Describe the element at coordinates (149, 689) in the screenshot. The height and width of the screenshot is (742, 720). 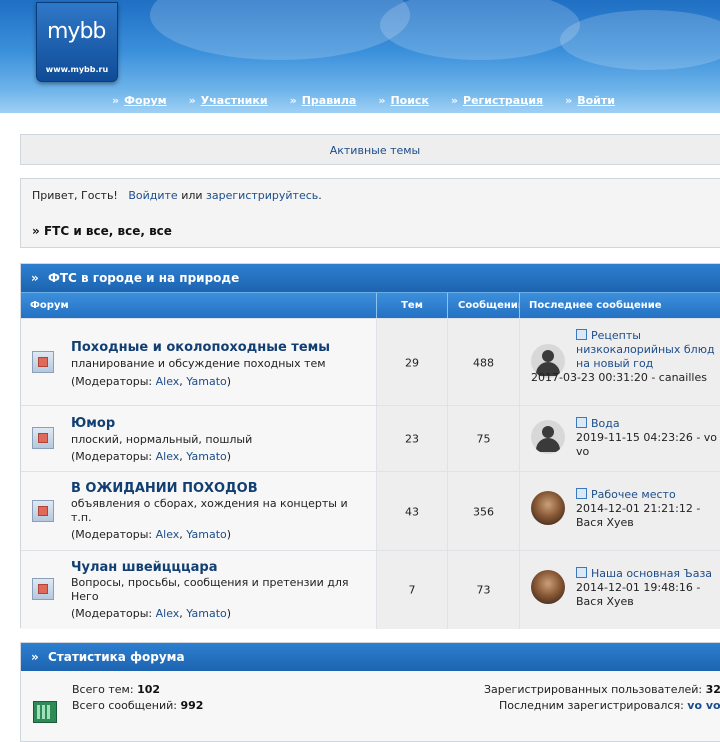
I see `stat-topics-value: 102` at that location.